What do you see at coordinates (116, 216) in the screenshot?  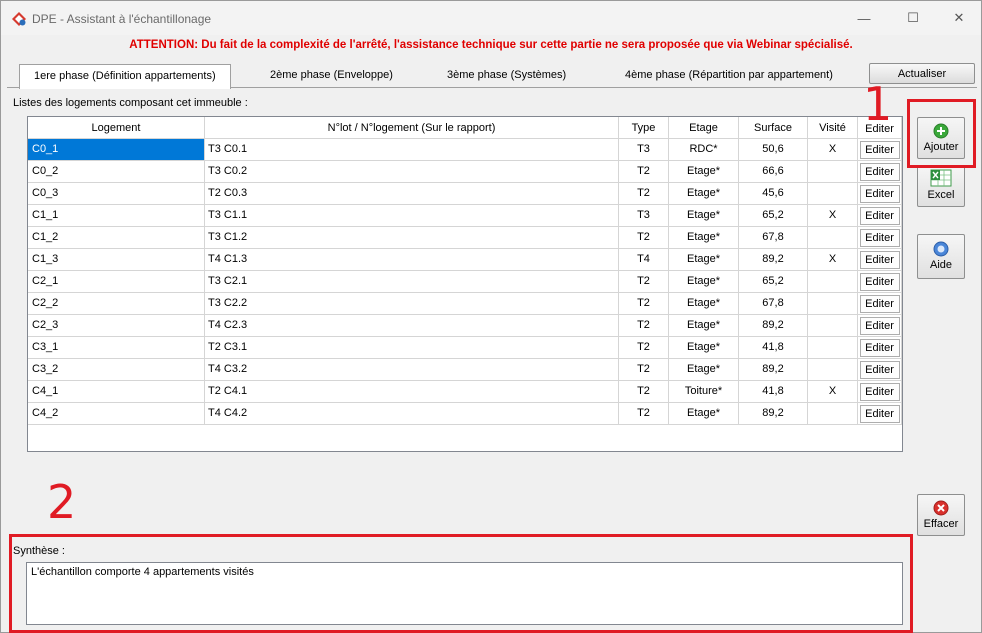 I see `cell-logement: C1_1` at bounding box center [116, 216].